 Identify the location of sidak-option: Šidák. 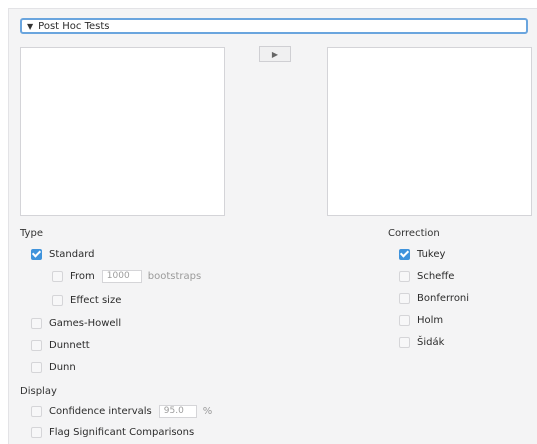
(421, 342).